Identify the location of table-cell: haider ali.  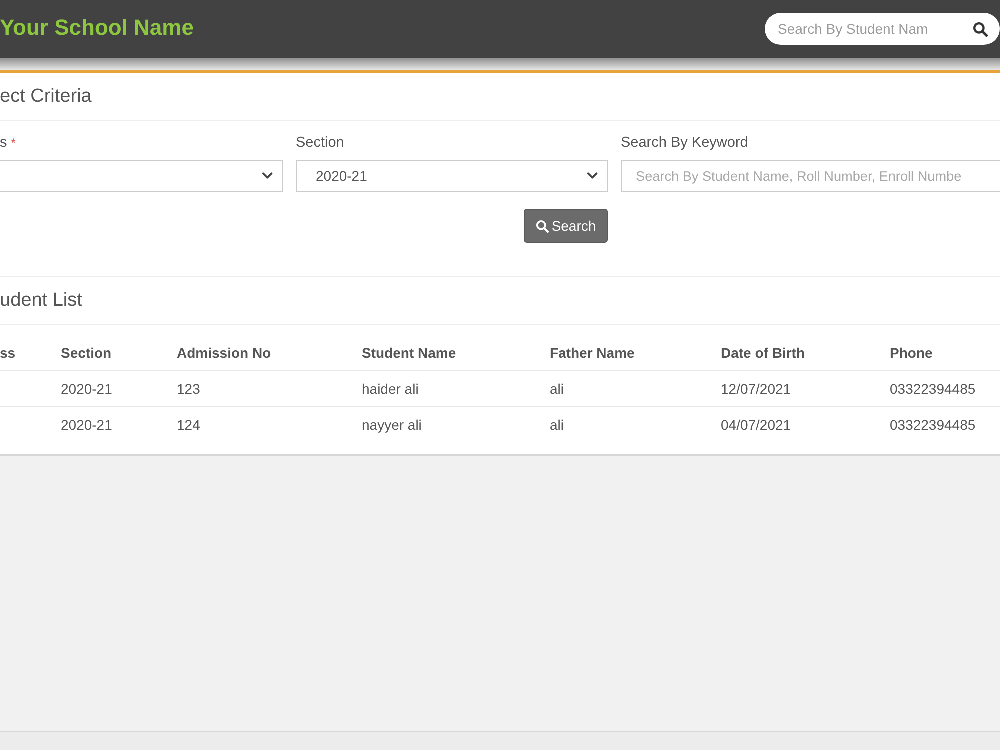
(390, 388).